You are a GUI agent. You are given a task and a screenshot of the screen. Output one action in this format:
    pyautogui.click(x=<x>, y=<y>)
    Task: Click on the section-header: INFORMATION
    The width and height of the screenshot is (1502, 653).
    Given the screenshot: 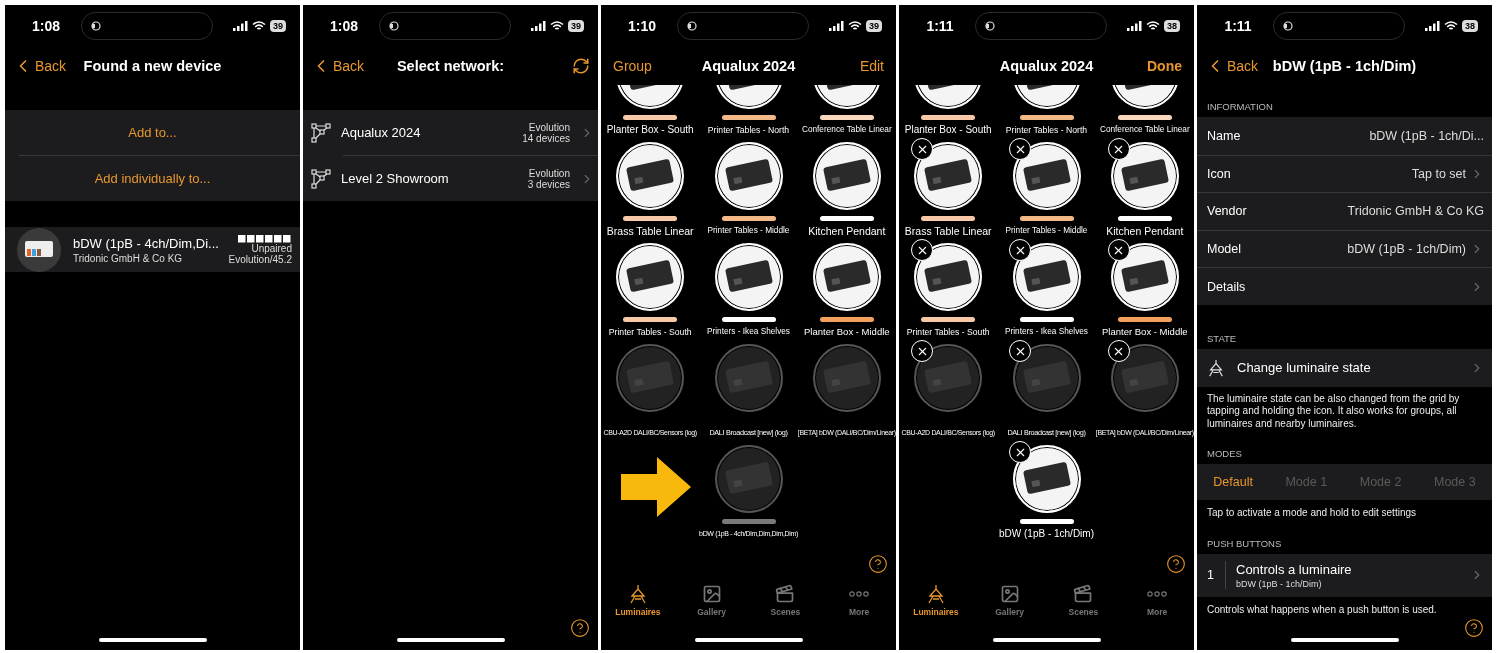 What is the action you would take?
    pyautogui.click(x=1240, y=107)
    